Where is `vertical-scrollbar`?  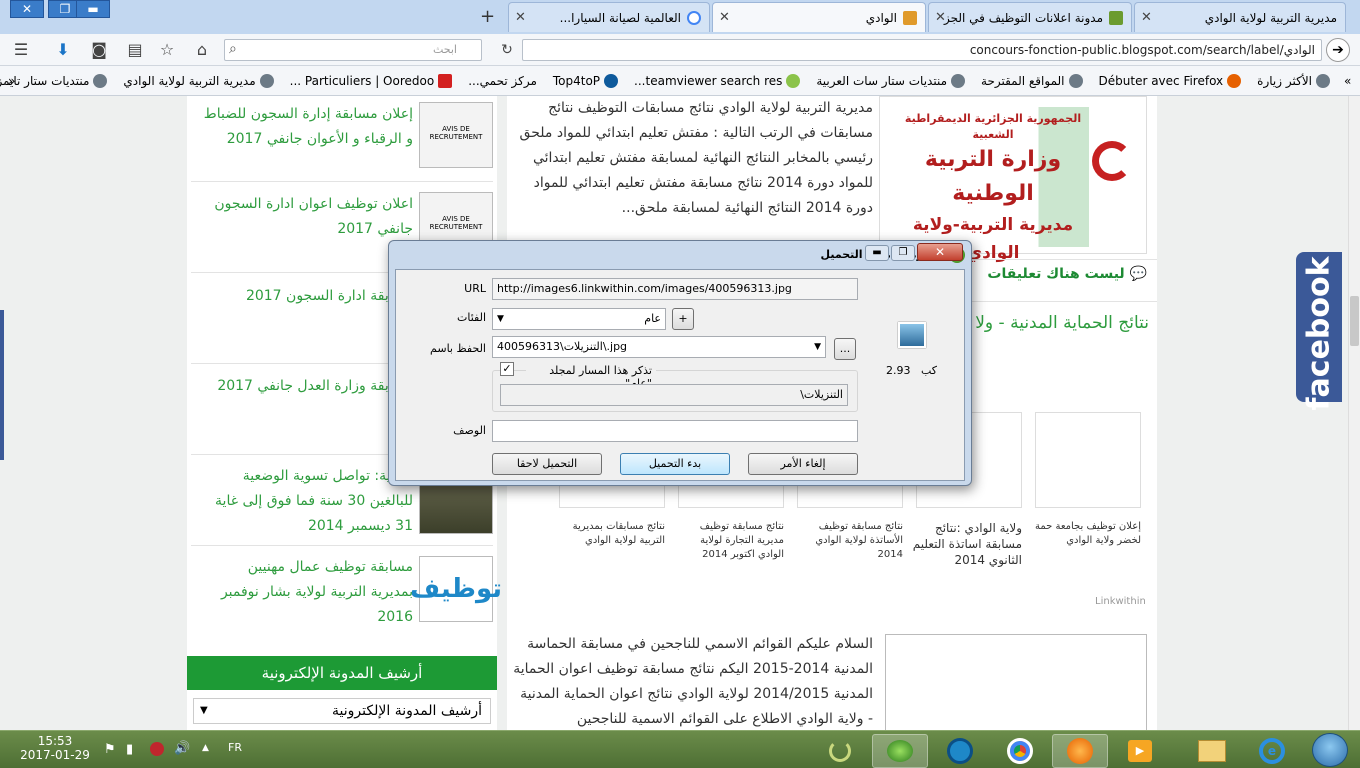
vertical-scrollbar is located at coordinates (1354, 413).